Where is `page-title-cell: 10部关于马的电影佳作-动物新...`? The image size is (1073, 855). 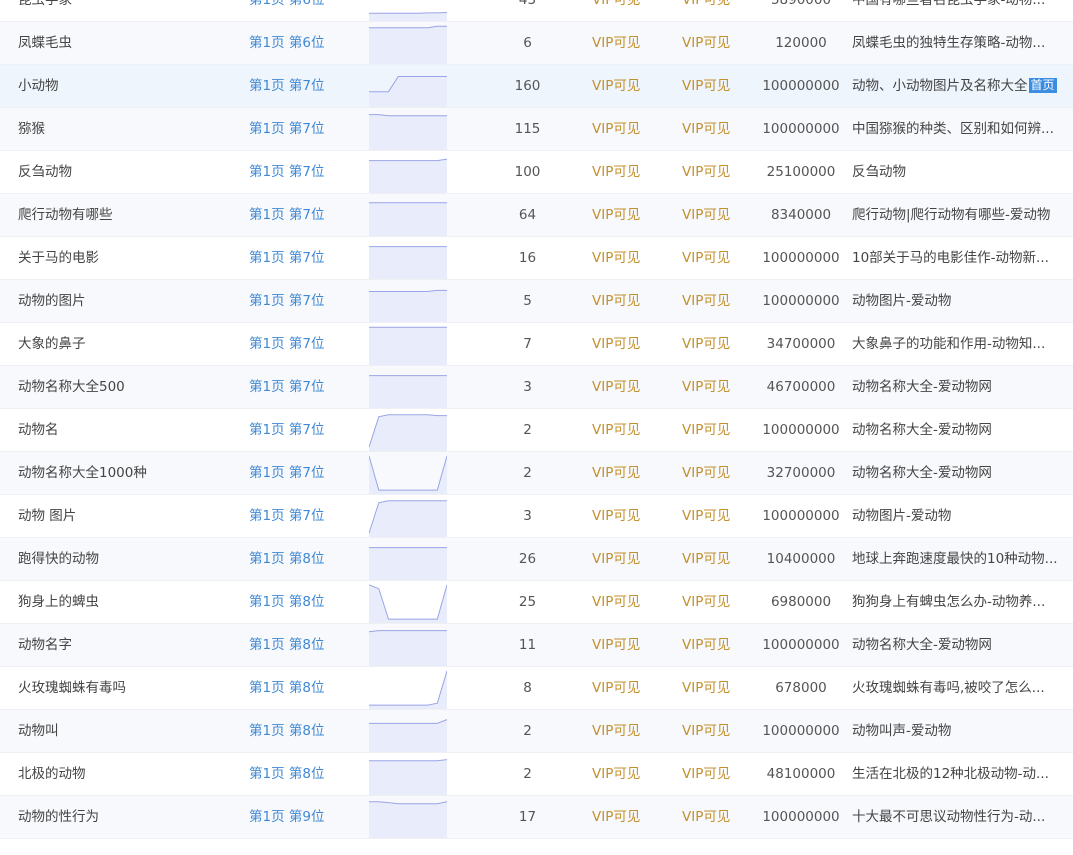 page-title-cell: 10部关于马的电影佳作-动物新... is located at coordinates (957, 258).